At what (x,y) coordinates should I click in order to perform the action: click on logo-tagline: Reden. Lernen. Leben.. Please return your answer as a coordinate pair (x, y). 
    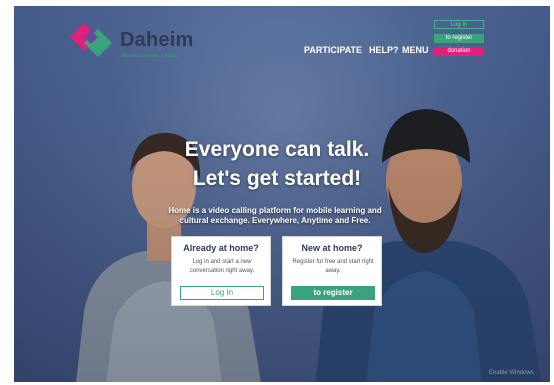
    Looking at the image, I should click on (150, 56).